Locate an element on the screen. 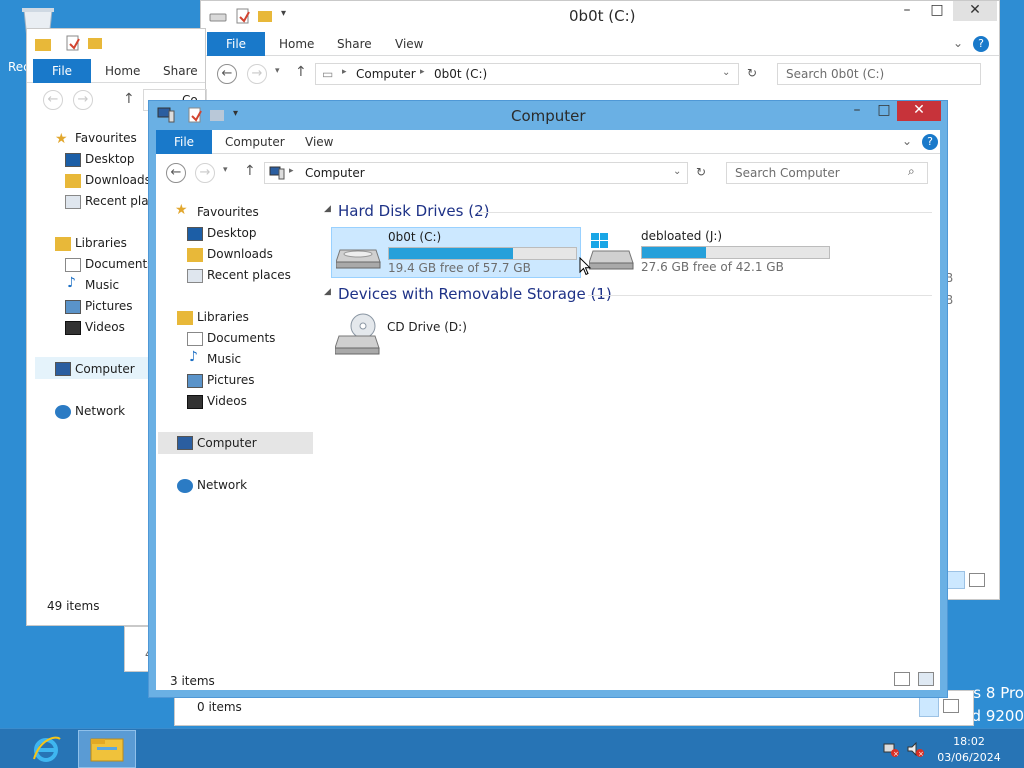  address-box: ▭ ▸ Computer ▸ 0b0t (C:) ⌄ is located at coordinates (527, 74).